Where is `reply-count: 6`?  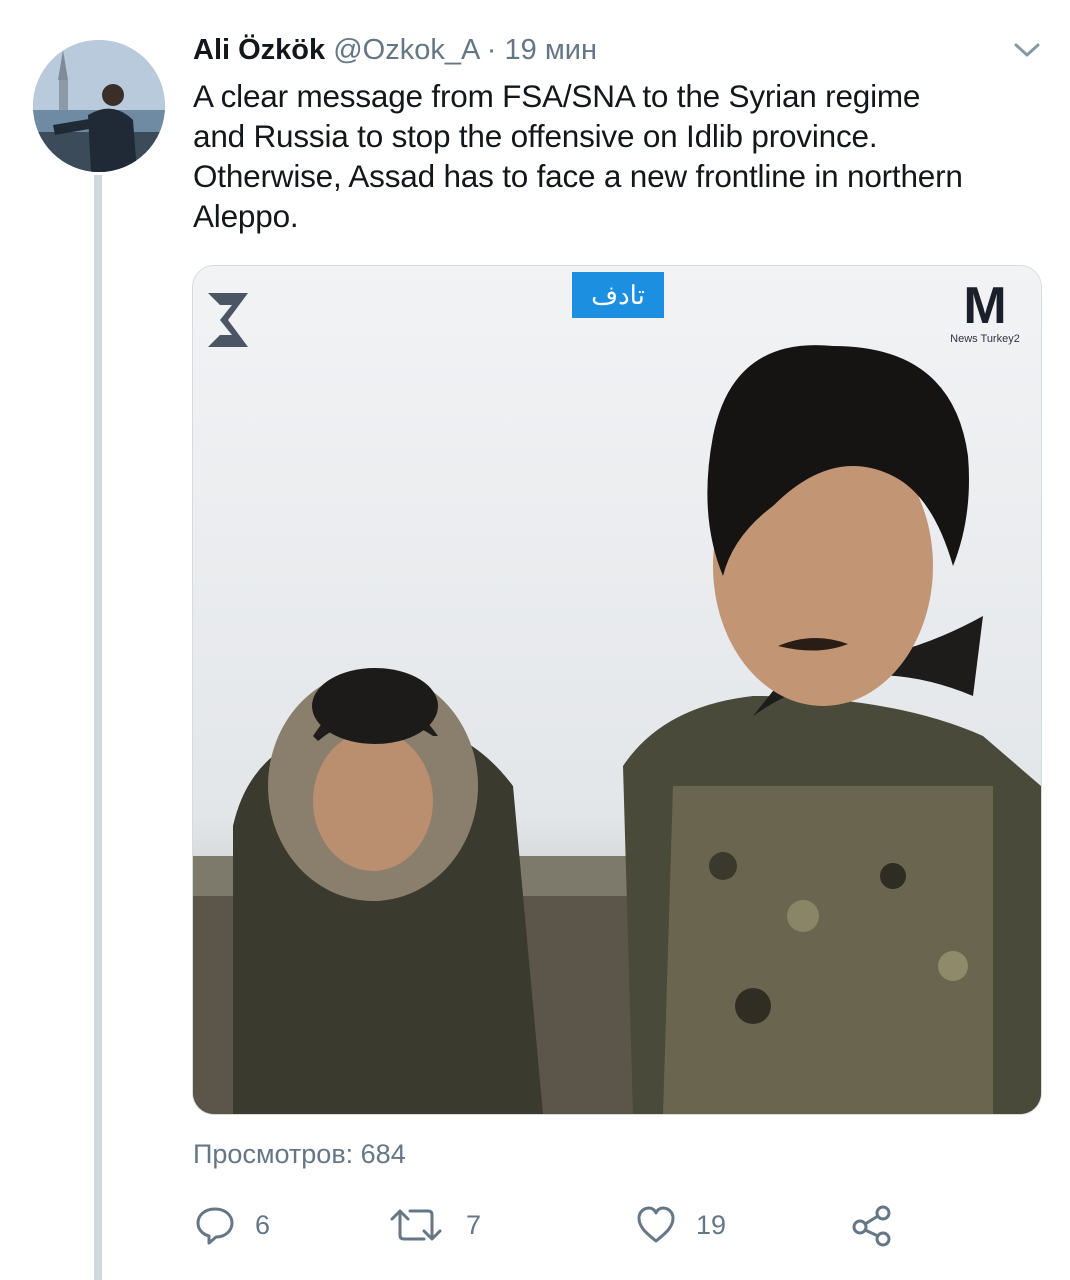 reply-count: 6 is located at coordinates (263, 1224).